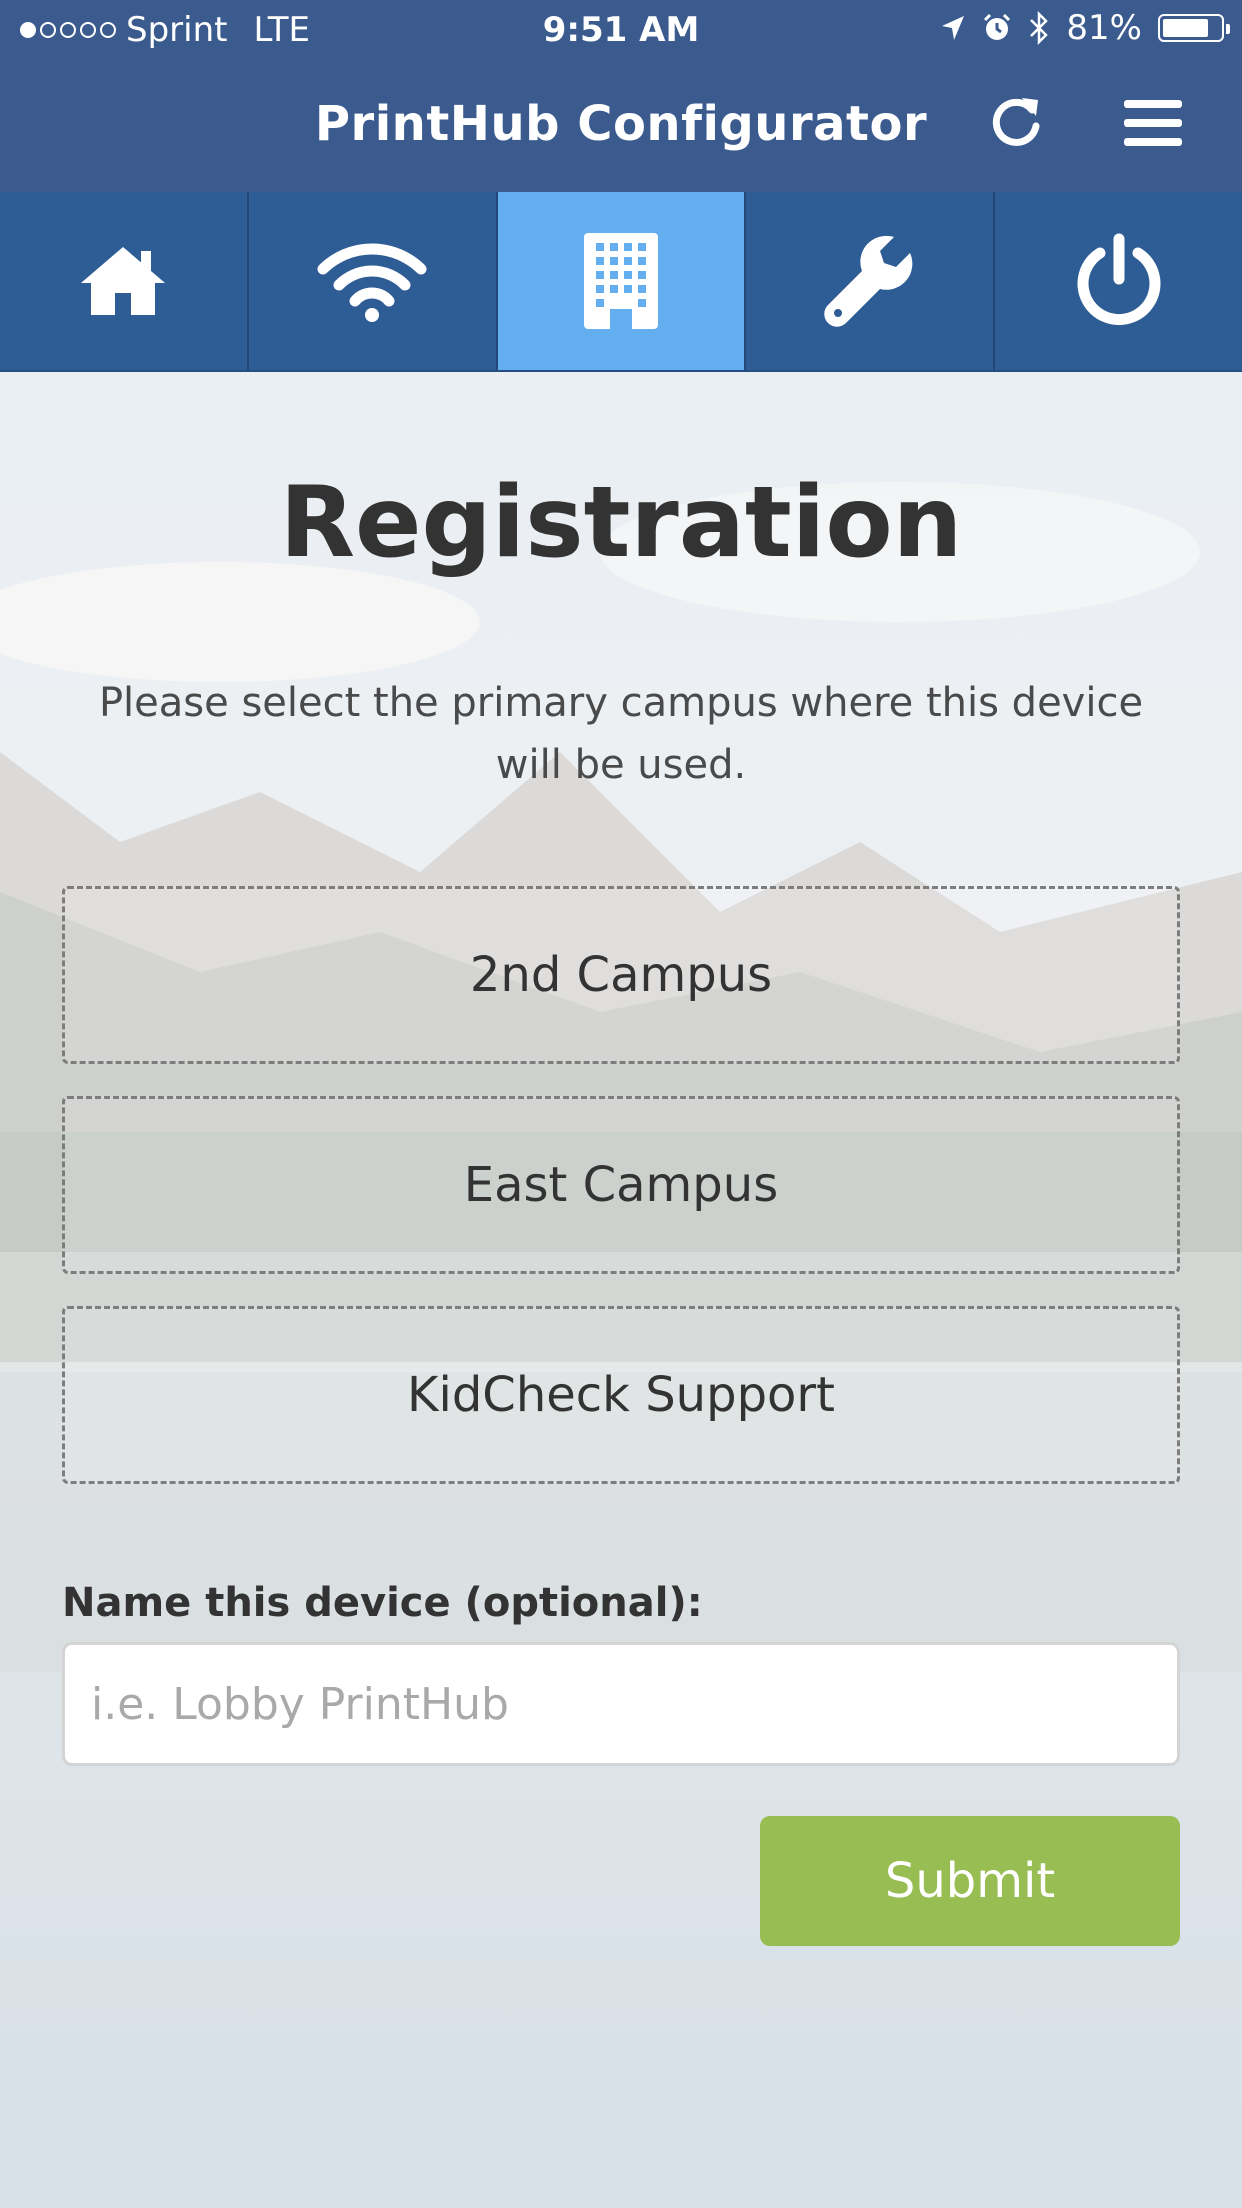 The height and width of the screenshot is (2208, 1242). I want to click on device-name-label: Name this device (optional):, so click(382, 1603).